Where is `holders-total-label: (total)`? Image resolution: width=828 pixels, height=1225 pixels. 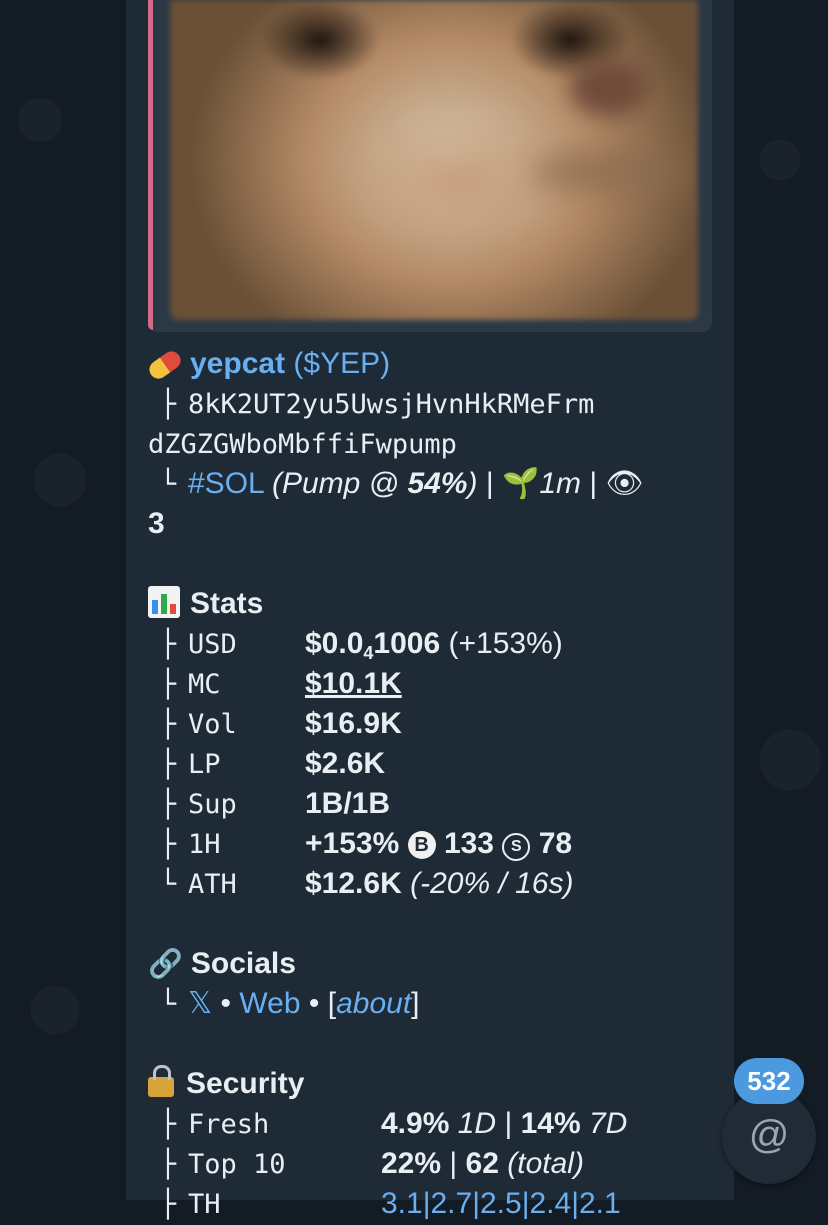
holders-total-label: (total) is located at coordinates (545, 1163).